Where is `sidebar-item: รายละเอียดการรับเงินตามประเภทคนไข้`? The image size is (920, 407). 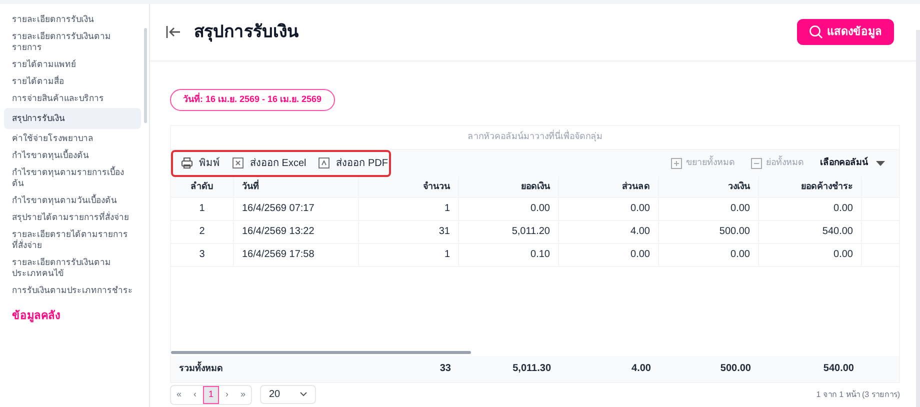
sidebar-item: รายละเอียดการรับเงินตามประเภทคนไข้ is located at coordinates (72, 268).